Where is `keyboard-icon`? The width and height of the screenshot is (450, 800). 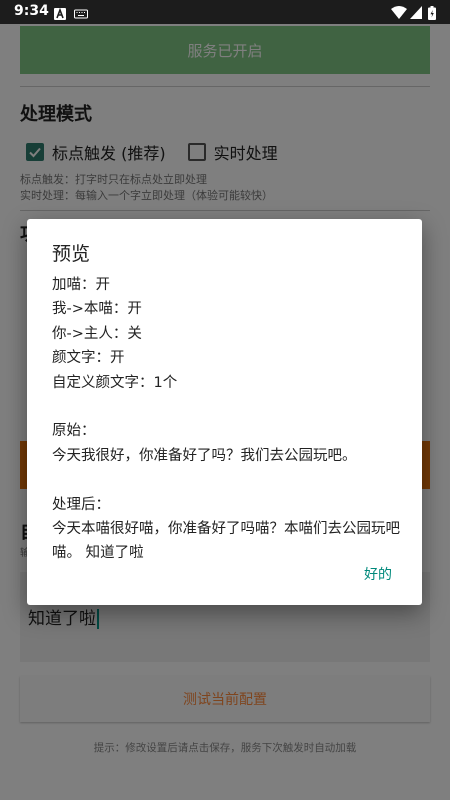 keyboard-icon is located at coordinates (81, 14).